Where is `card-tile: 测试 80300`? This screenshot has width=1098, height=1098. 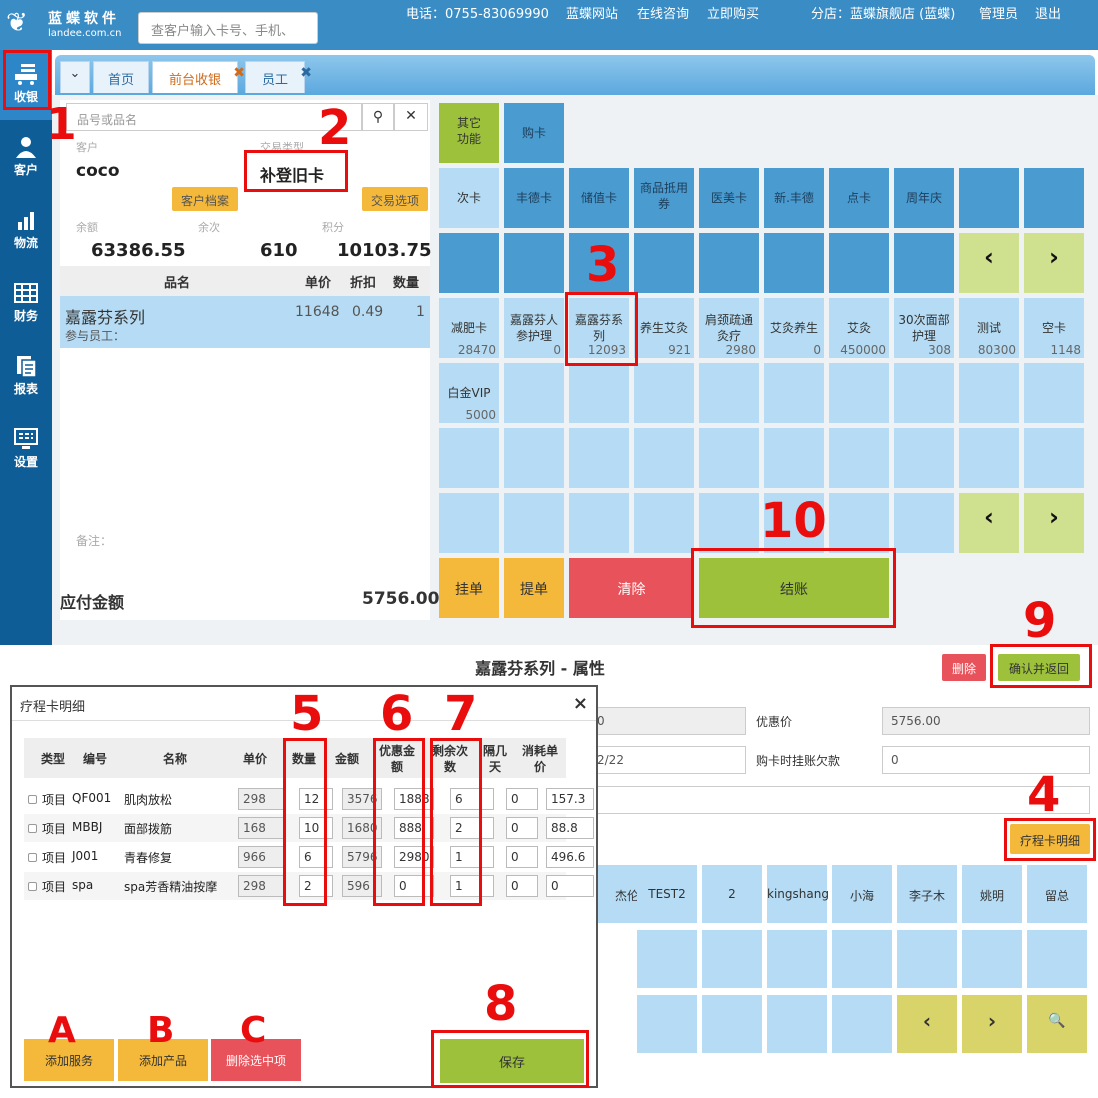
card-tile: 测试 80300 is located at coordinates (989, 328).